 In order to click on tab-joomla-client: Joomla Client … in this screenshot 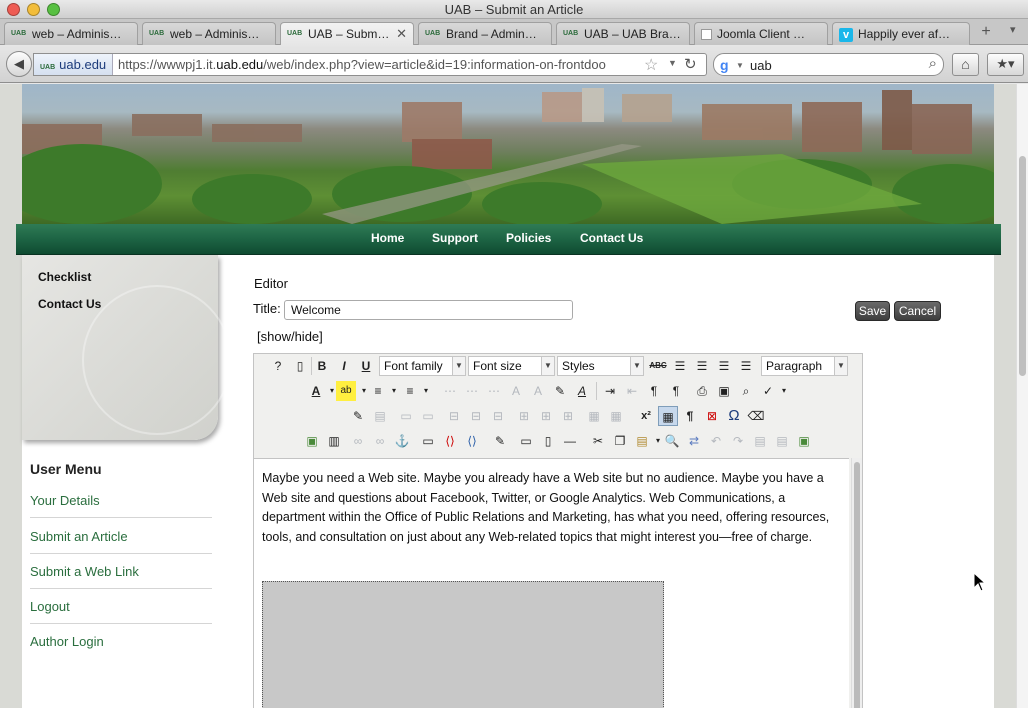, I will do `click(761, 33)`.